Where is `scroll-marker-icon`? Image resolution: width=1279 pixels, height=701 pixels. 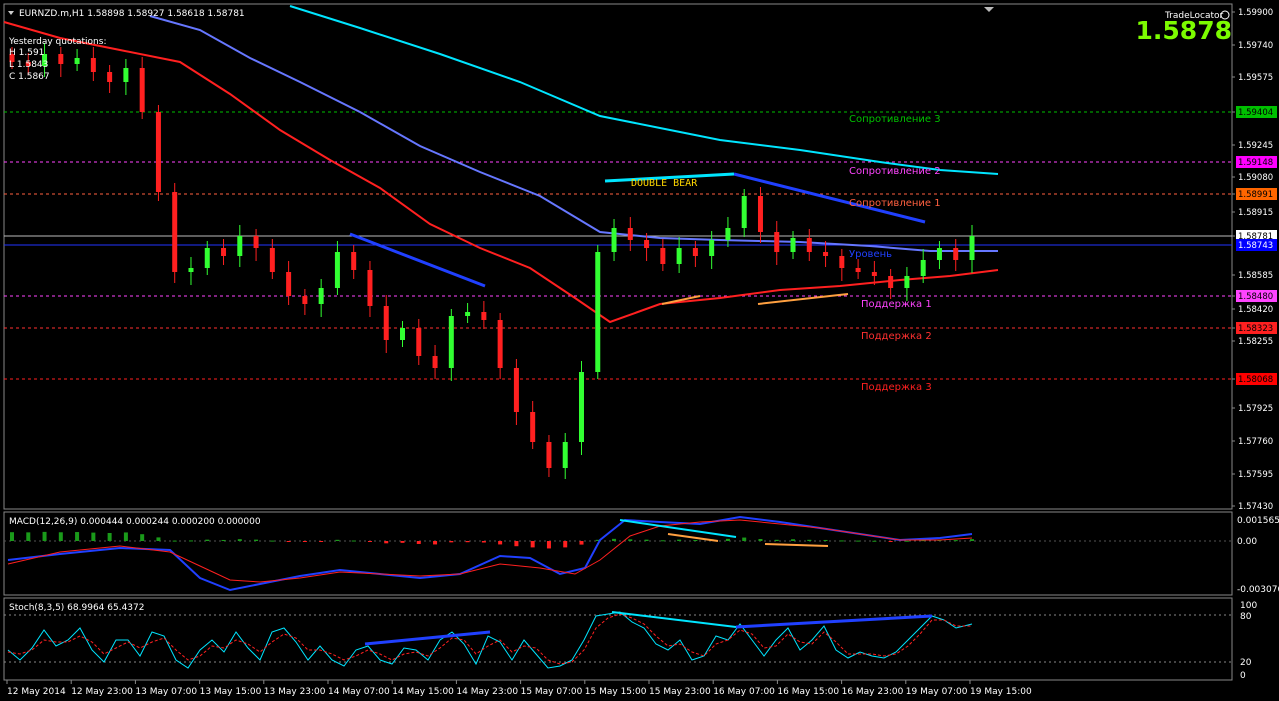
scroll-marker-icon is located at coordinates (989, 9).